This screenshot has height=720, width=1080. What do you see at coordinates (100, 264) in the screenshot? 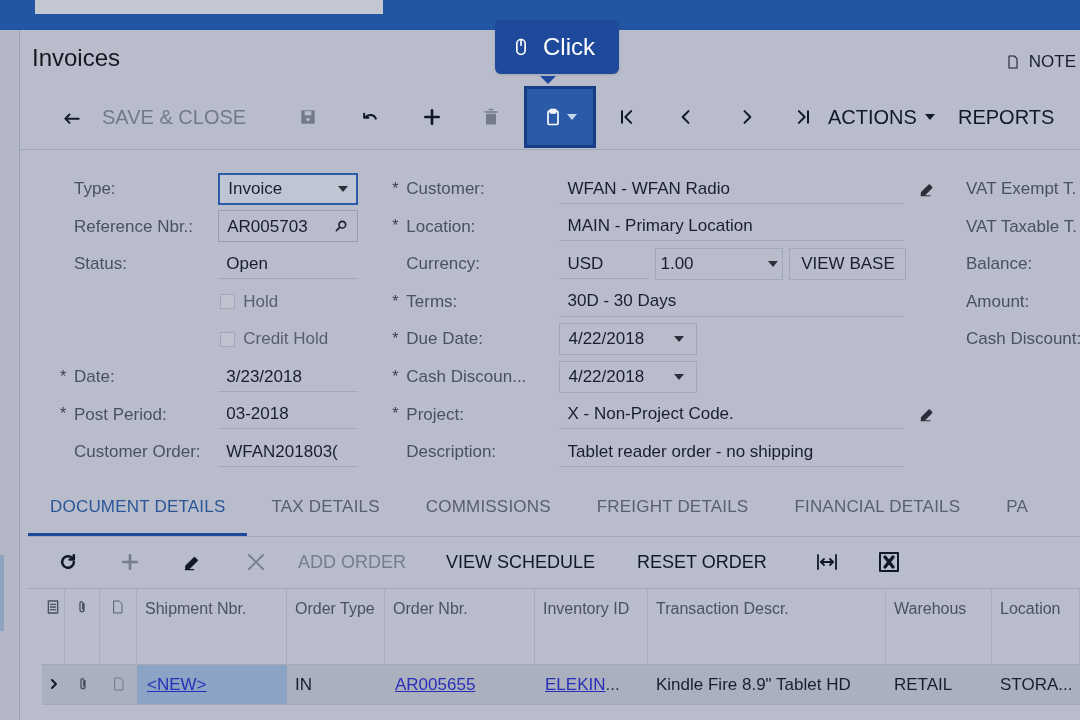
I see `field-label: Status:` at bounding box center [100, 264].